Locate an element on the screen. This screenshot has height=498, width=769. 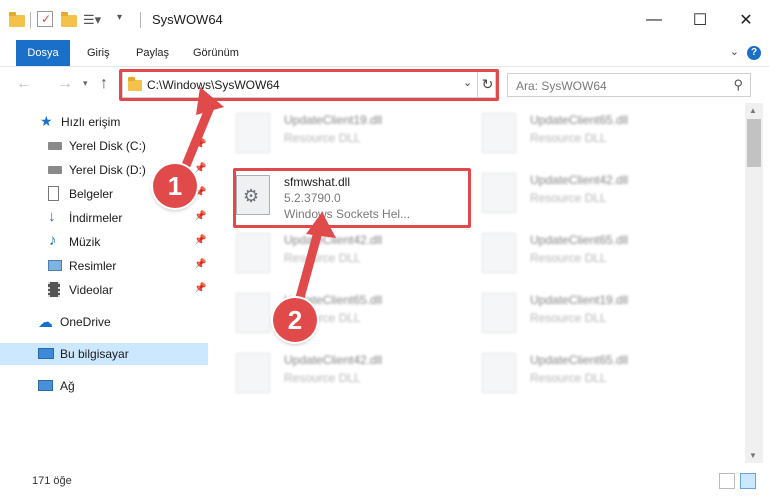
close-button: ✕ is located at coordinates (746, 20).